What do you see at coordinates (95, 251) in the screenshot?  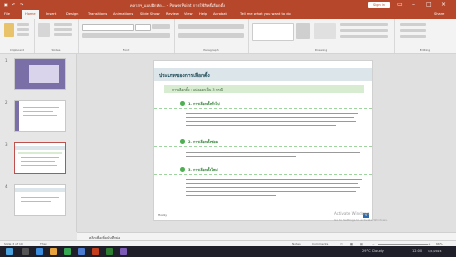 I see `powerpoint-icon` at bounding box center [95, 251].